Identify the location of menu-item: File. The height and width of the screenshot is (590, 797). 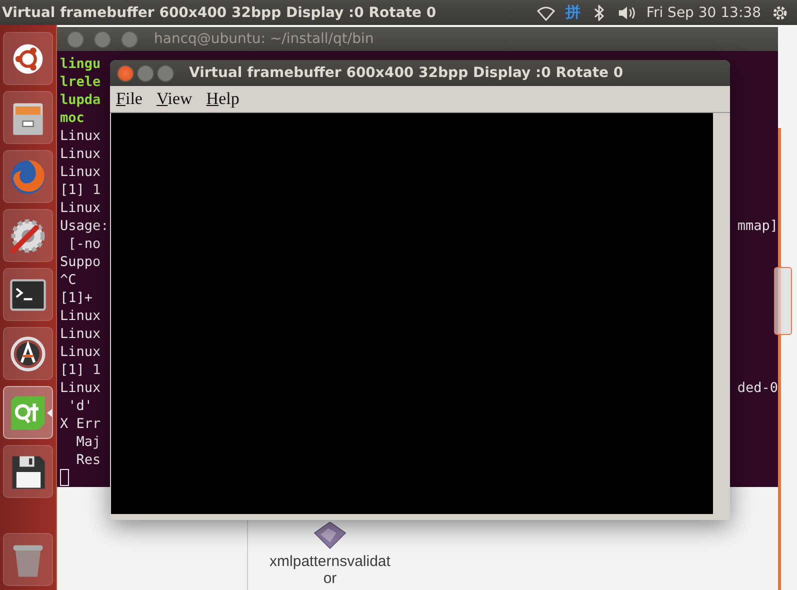
(129, 99).